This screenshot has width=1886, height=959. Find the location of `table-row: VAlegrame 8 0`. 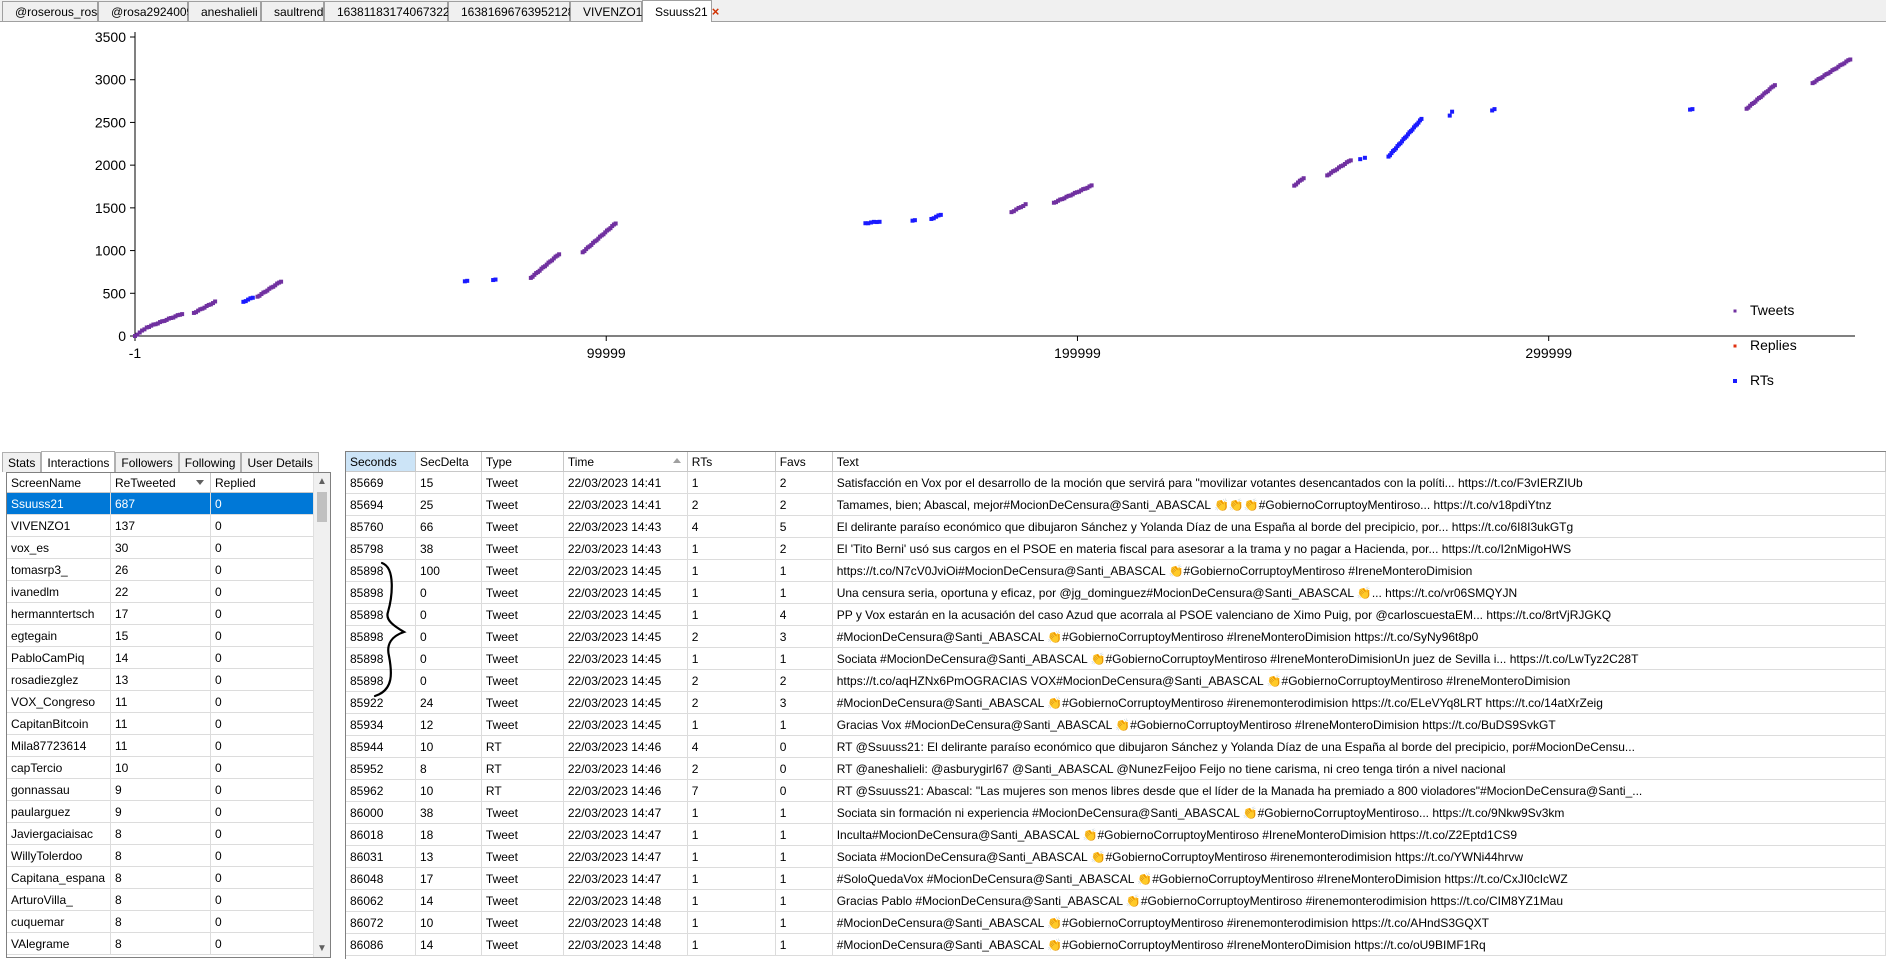

table-row: VAlegrame 8 0 is located at coordinates (168, 944).